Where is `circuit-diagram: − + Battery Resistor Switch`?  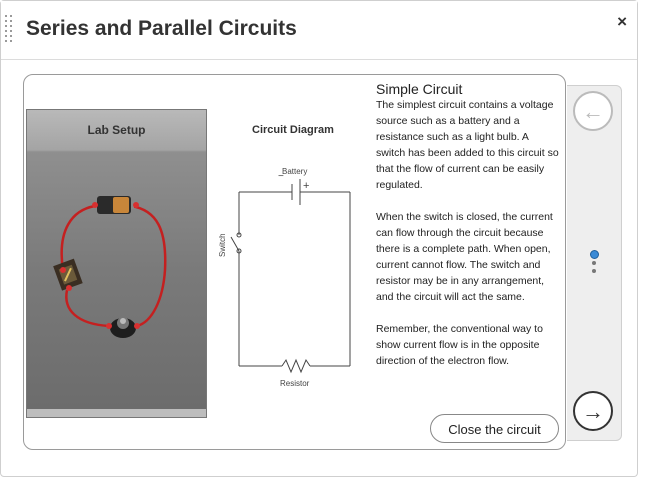 circuit-diagram: − + Battery Resistor Switch is located at coordinates (284, 277).